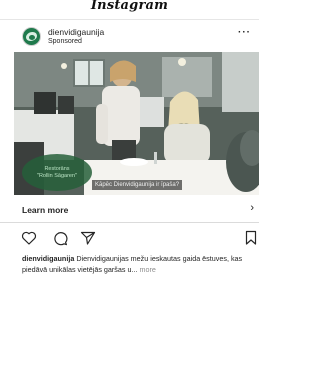  Describe the element at coordinates (65, 41) in the screenshot. I see `sponsored-label: Sponsored` at that location.